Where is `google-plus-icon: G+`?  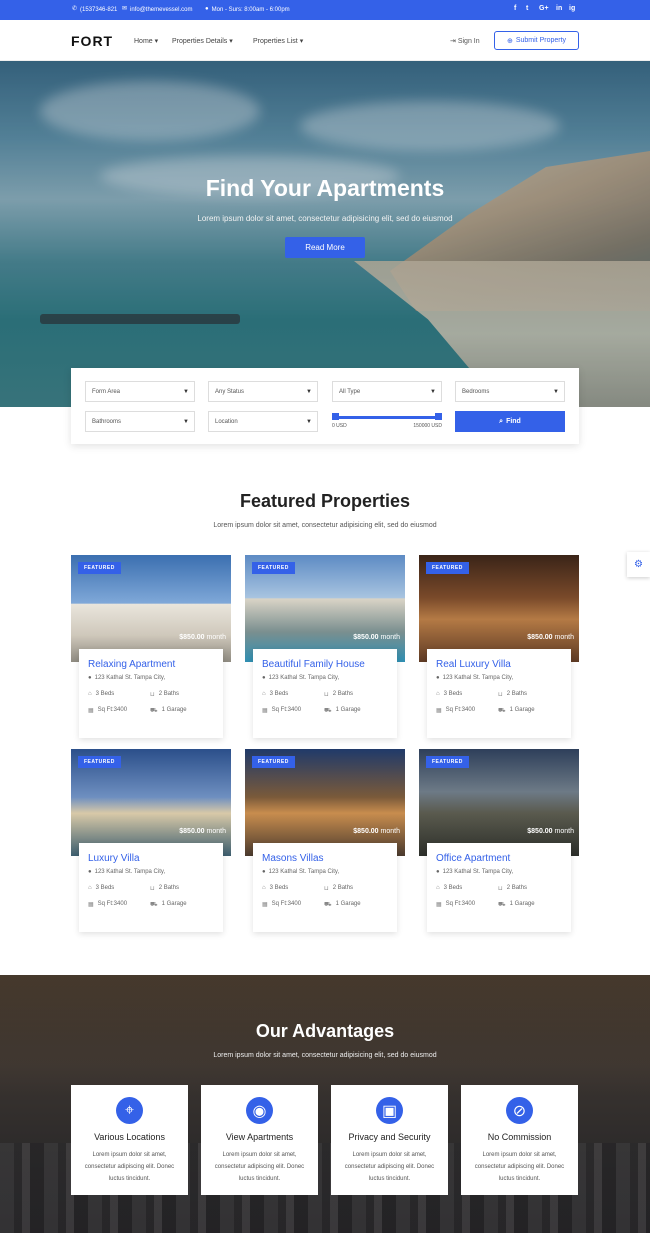 google-plus-icon: G+ is located at coordinates (544, 8).